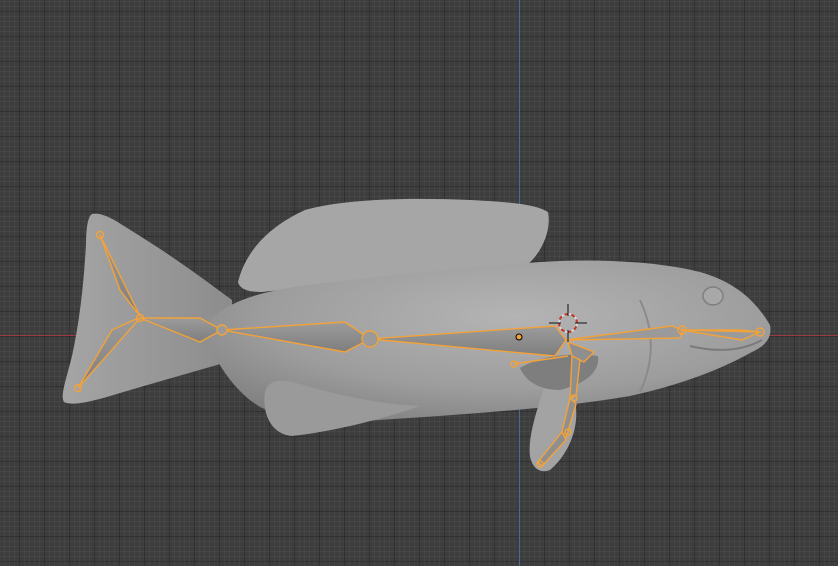  What do you see at coordinates (519, 337) in the screenshot?
I see `object-origin` at bounding box center [519, 337].